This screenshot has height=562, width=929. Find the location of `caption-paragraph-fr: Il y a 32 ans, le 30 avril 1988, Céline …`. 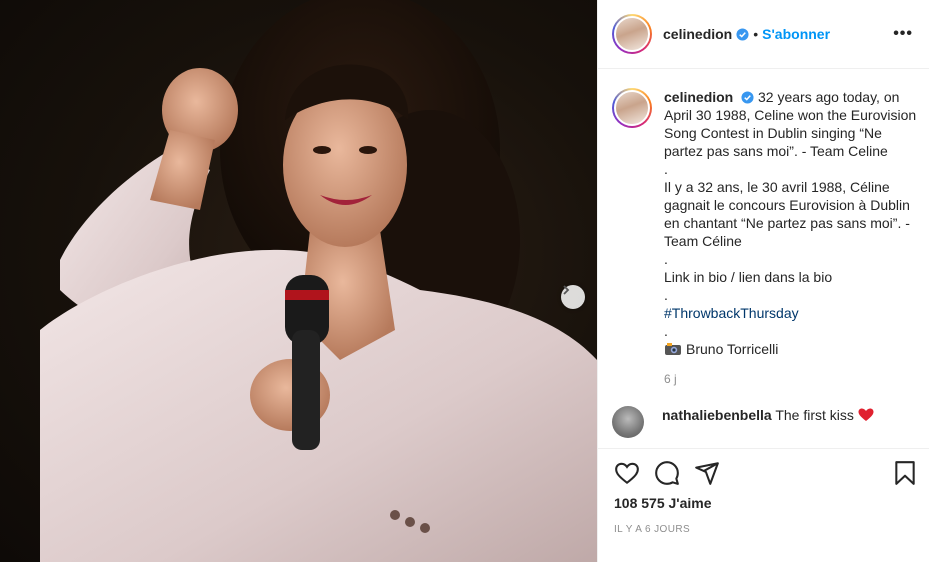

caption-paragraph-fr: Il y a 32 ans, le 30 avril 1988, Céline … is located at coordinates (787, 214).